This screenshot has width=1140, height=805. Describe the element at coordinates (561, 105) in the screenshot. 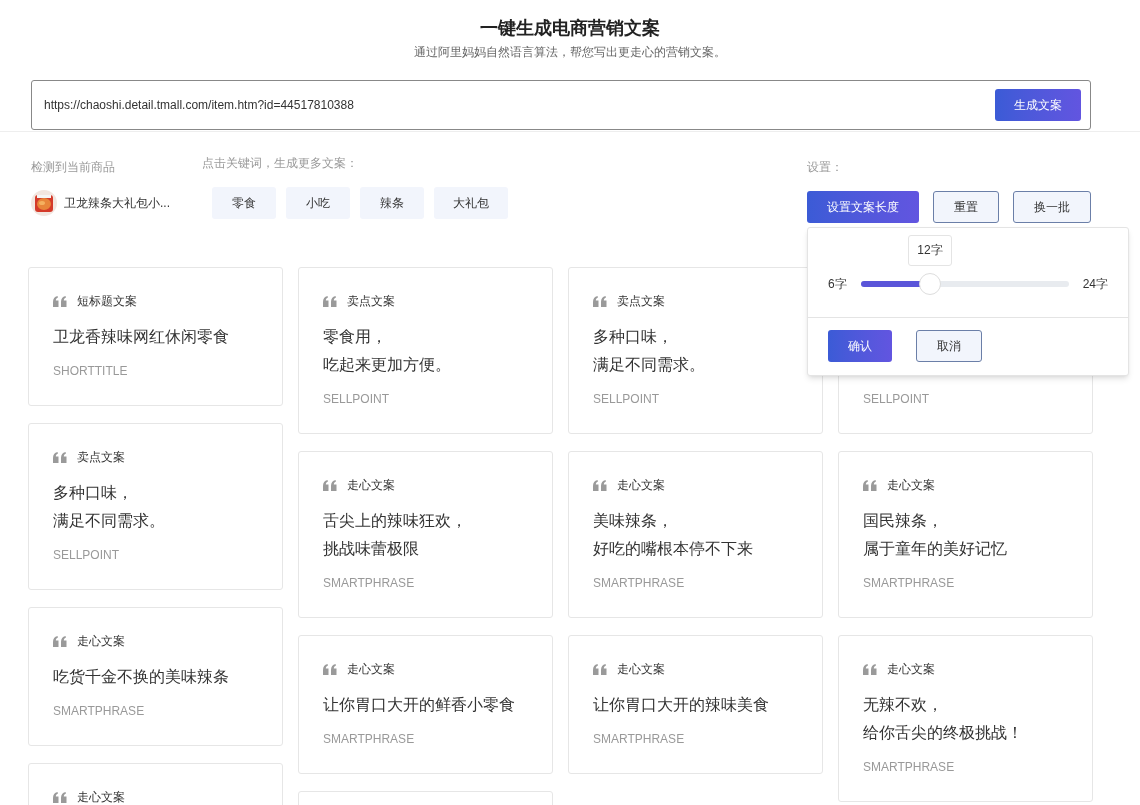

I see `url-field: https://chaoshi.detail.tmall.com/item.htm?id=44517810388 生成文案` at that location.